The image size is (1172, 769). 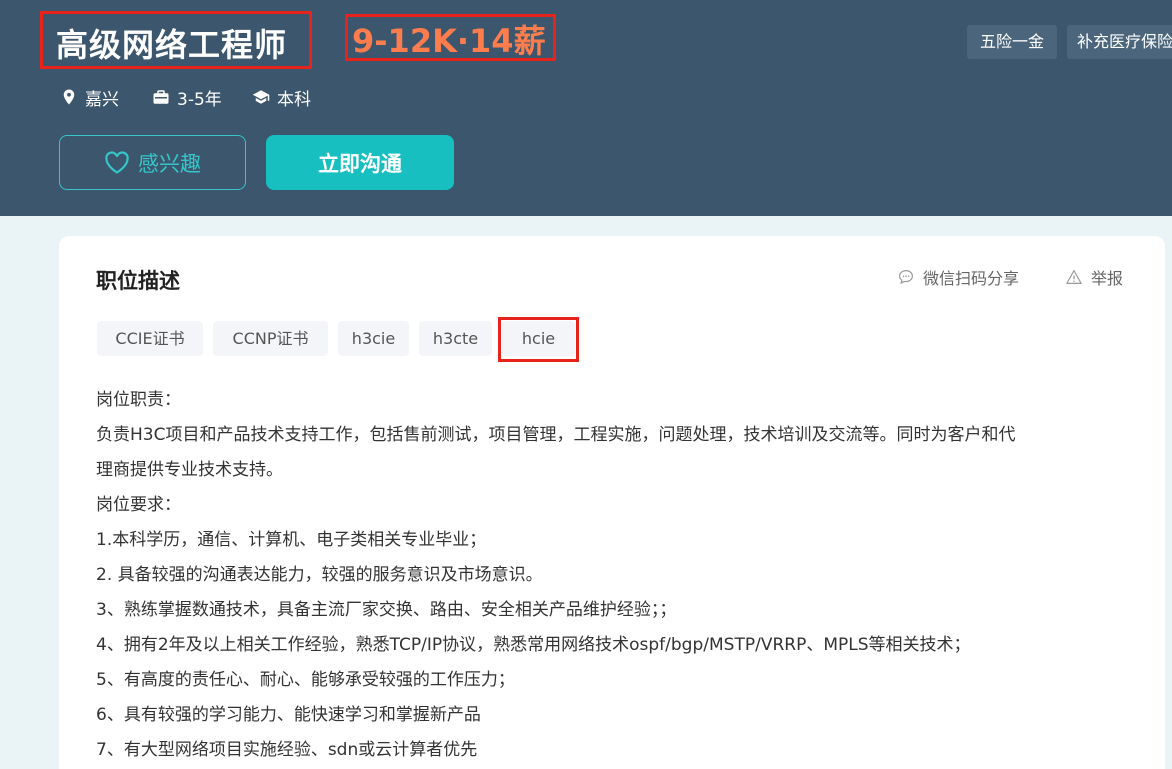 What do you see at coordinates (1074, 277) in the screenshot?
I see `warning-icon` at bounding box center [1074, 277].